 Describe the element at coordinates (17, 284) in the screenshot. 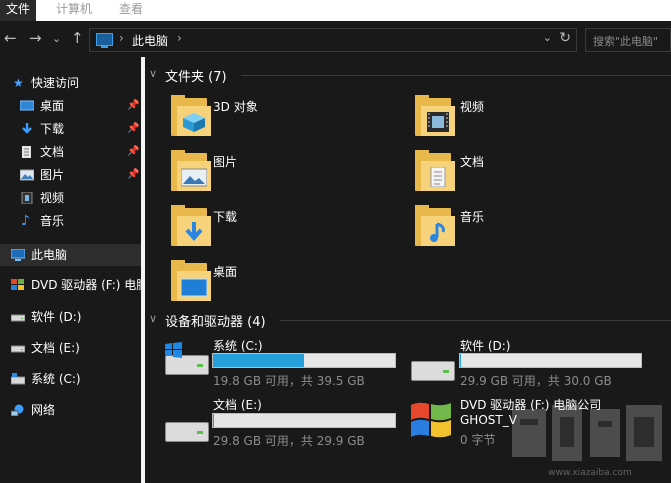

I see `dvd-icon` at that location.